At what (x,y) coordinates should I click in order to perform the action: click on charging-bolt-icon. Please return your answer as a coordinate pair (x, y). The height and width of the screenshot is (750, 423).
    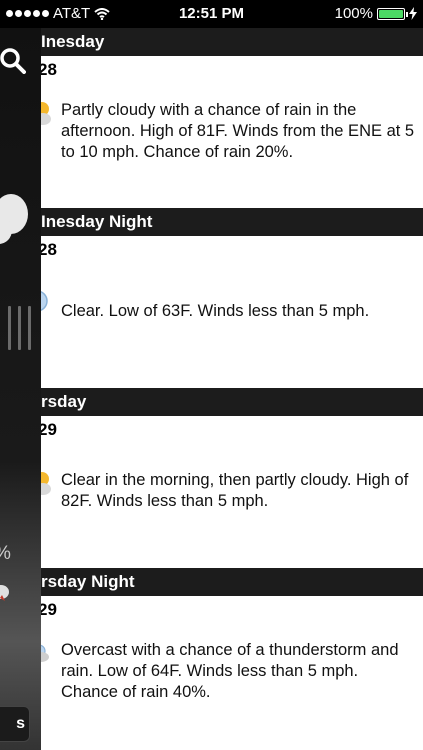
    Looking at the image, I should click on (413, 13).